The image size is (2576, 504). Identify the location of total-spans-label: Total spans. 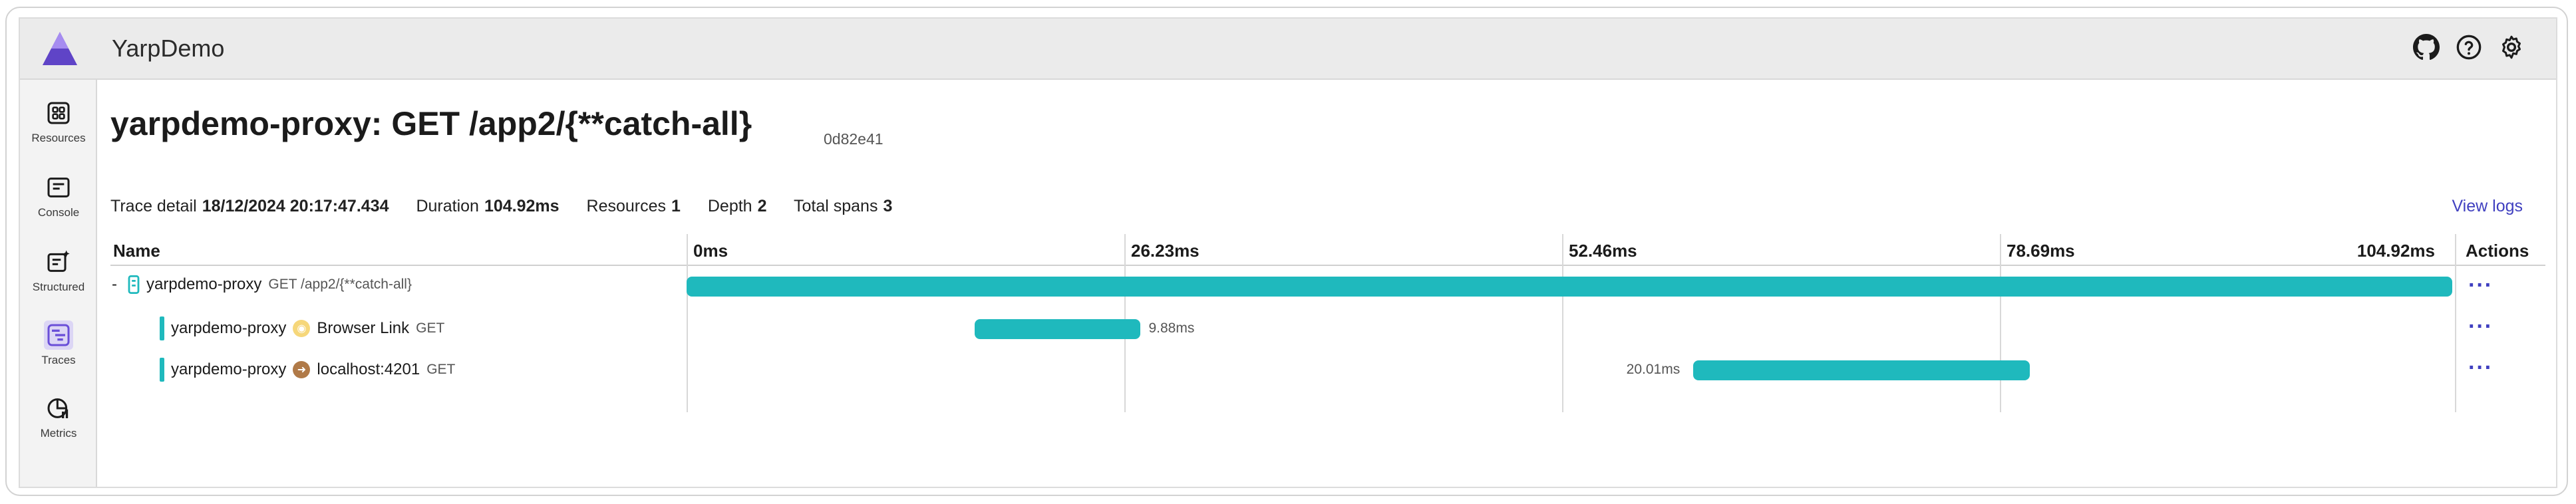
(836, 206).